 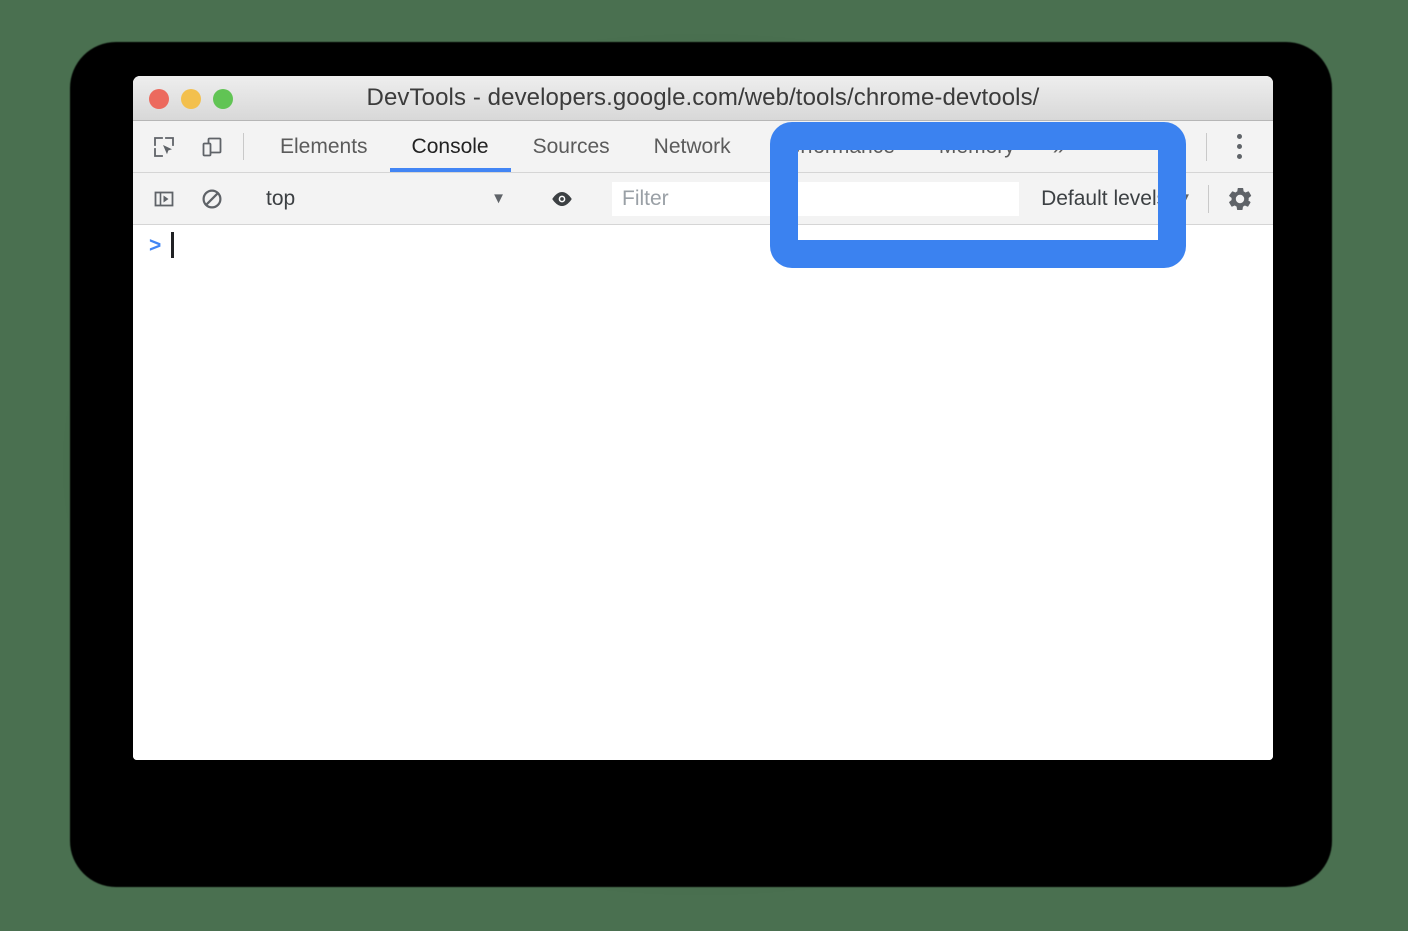 I want to click on filterbar-right-group, so click(x=1240, y=199).